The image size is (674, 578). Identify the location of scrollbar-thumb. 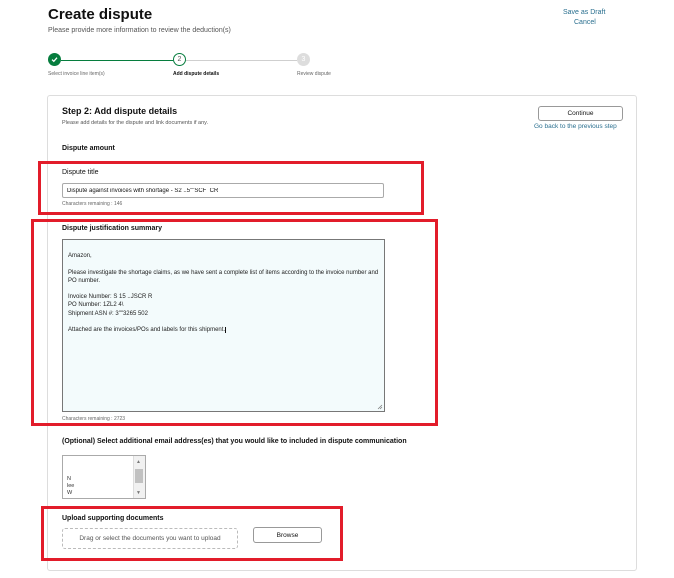
(139, 476).